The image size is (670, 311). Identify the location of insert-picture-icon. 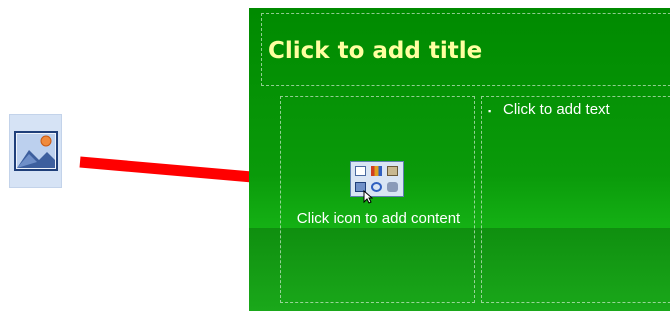
(36, 151).